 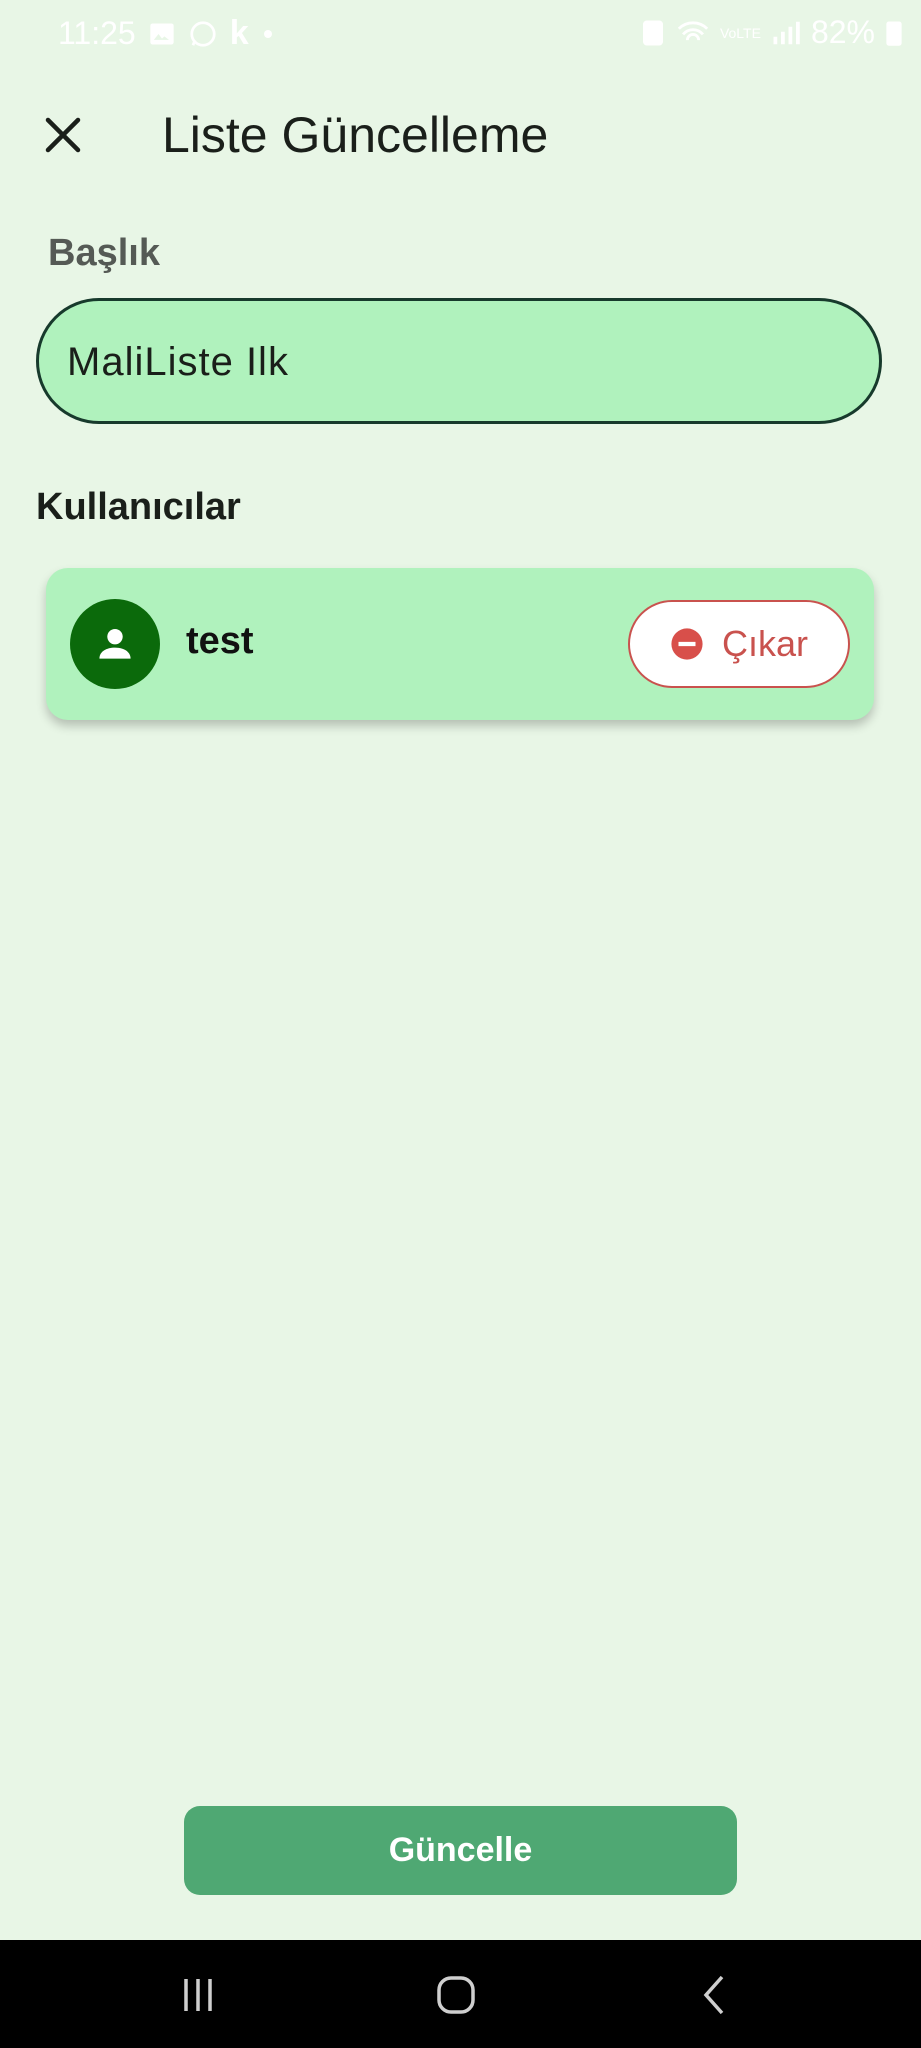 What do you see at coordinates (460, 1850) in the screenshot?
I see `update-button: Güncelle` at bounding box center [460, 1850].